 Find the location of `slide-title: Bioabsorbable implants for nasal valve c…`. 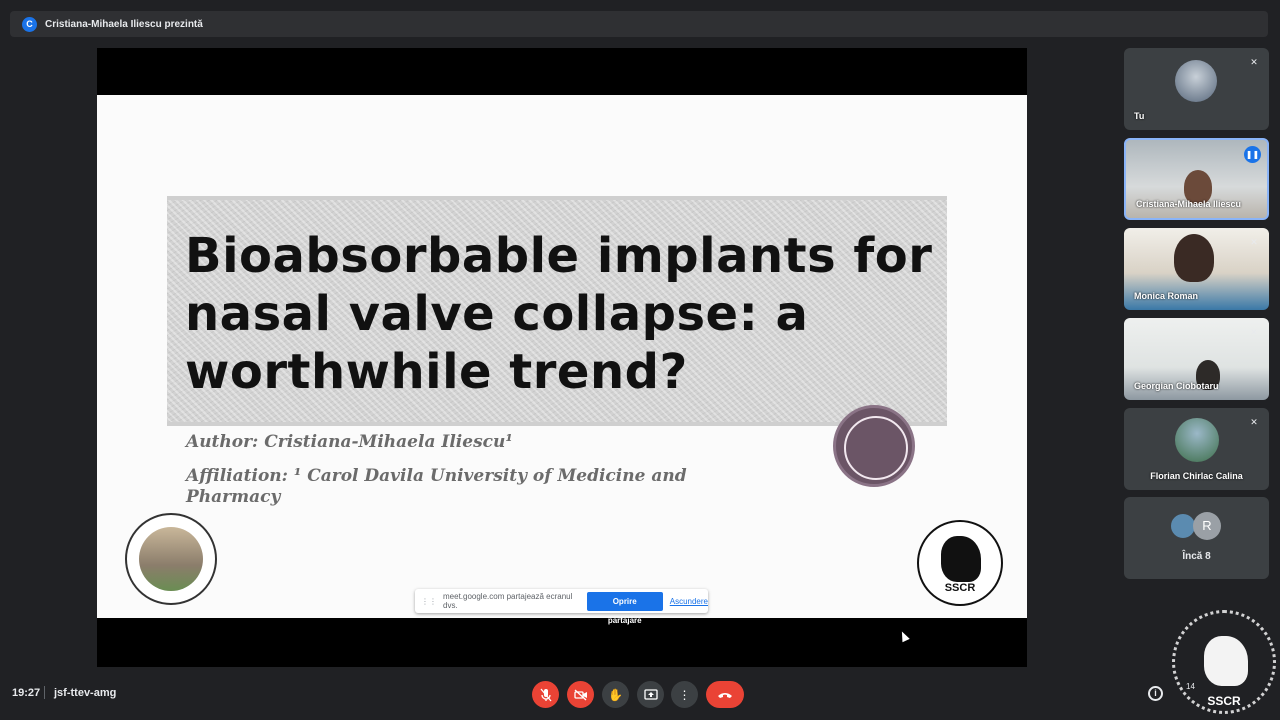

slide-title: Bioabsorbable implants for nasal valve c… is located at coordinates (559, 314).